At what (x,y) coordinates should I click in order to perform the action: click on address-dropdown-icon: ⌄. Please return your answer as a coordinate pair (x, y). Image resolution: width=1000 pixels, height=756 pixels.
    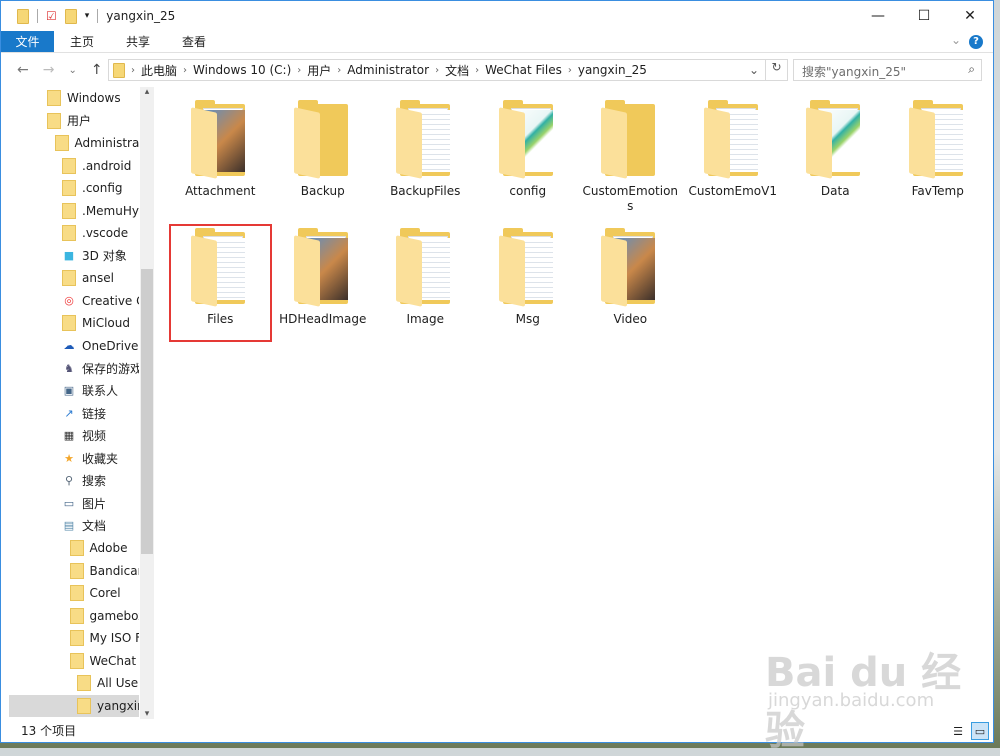
    Looking at the image, I should click on (754, 70).